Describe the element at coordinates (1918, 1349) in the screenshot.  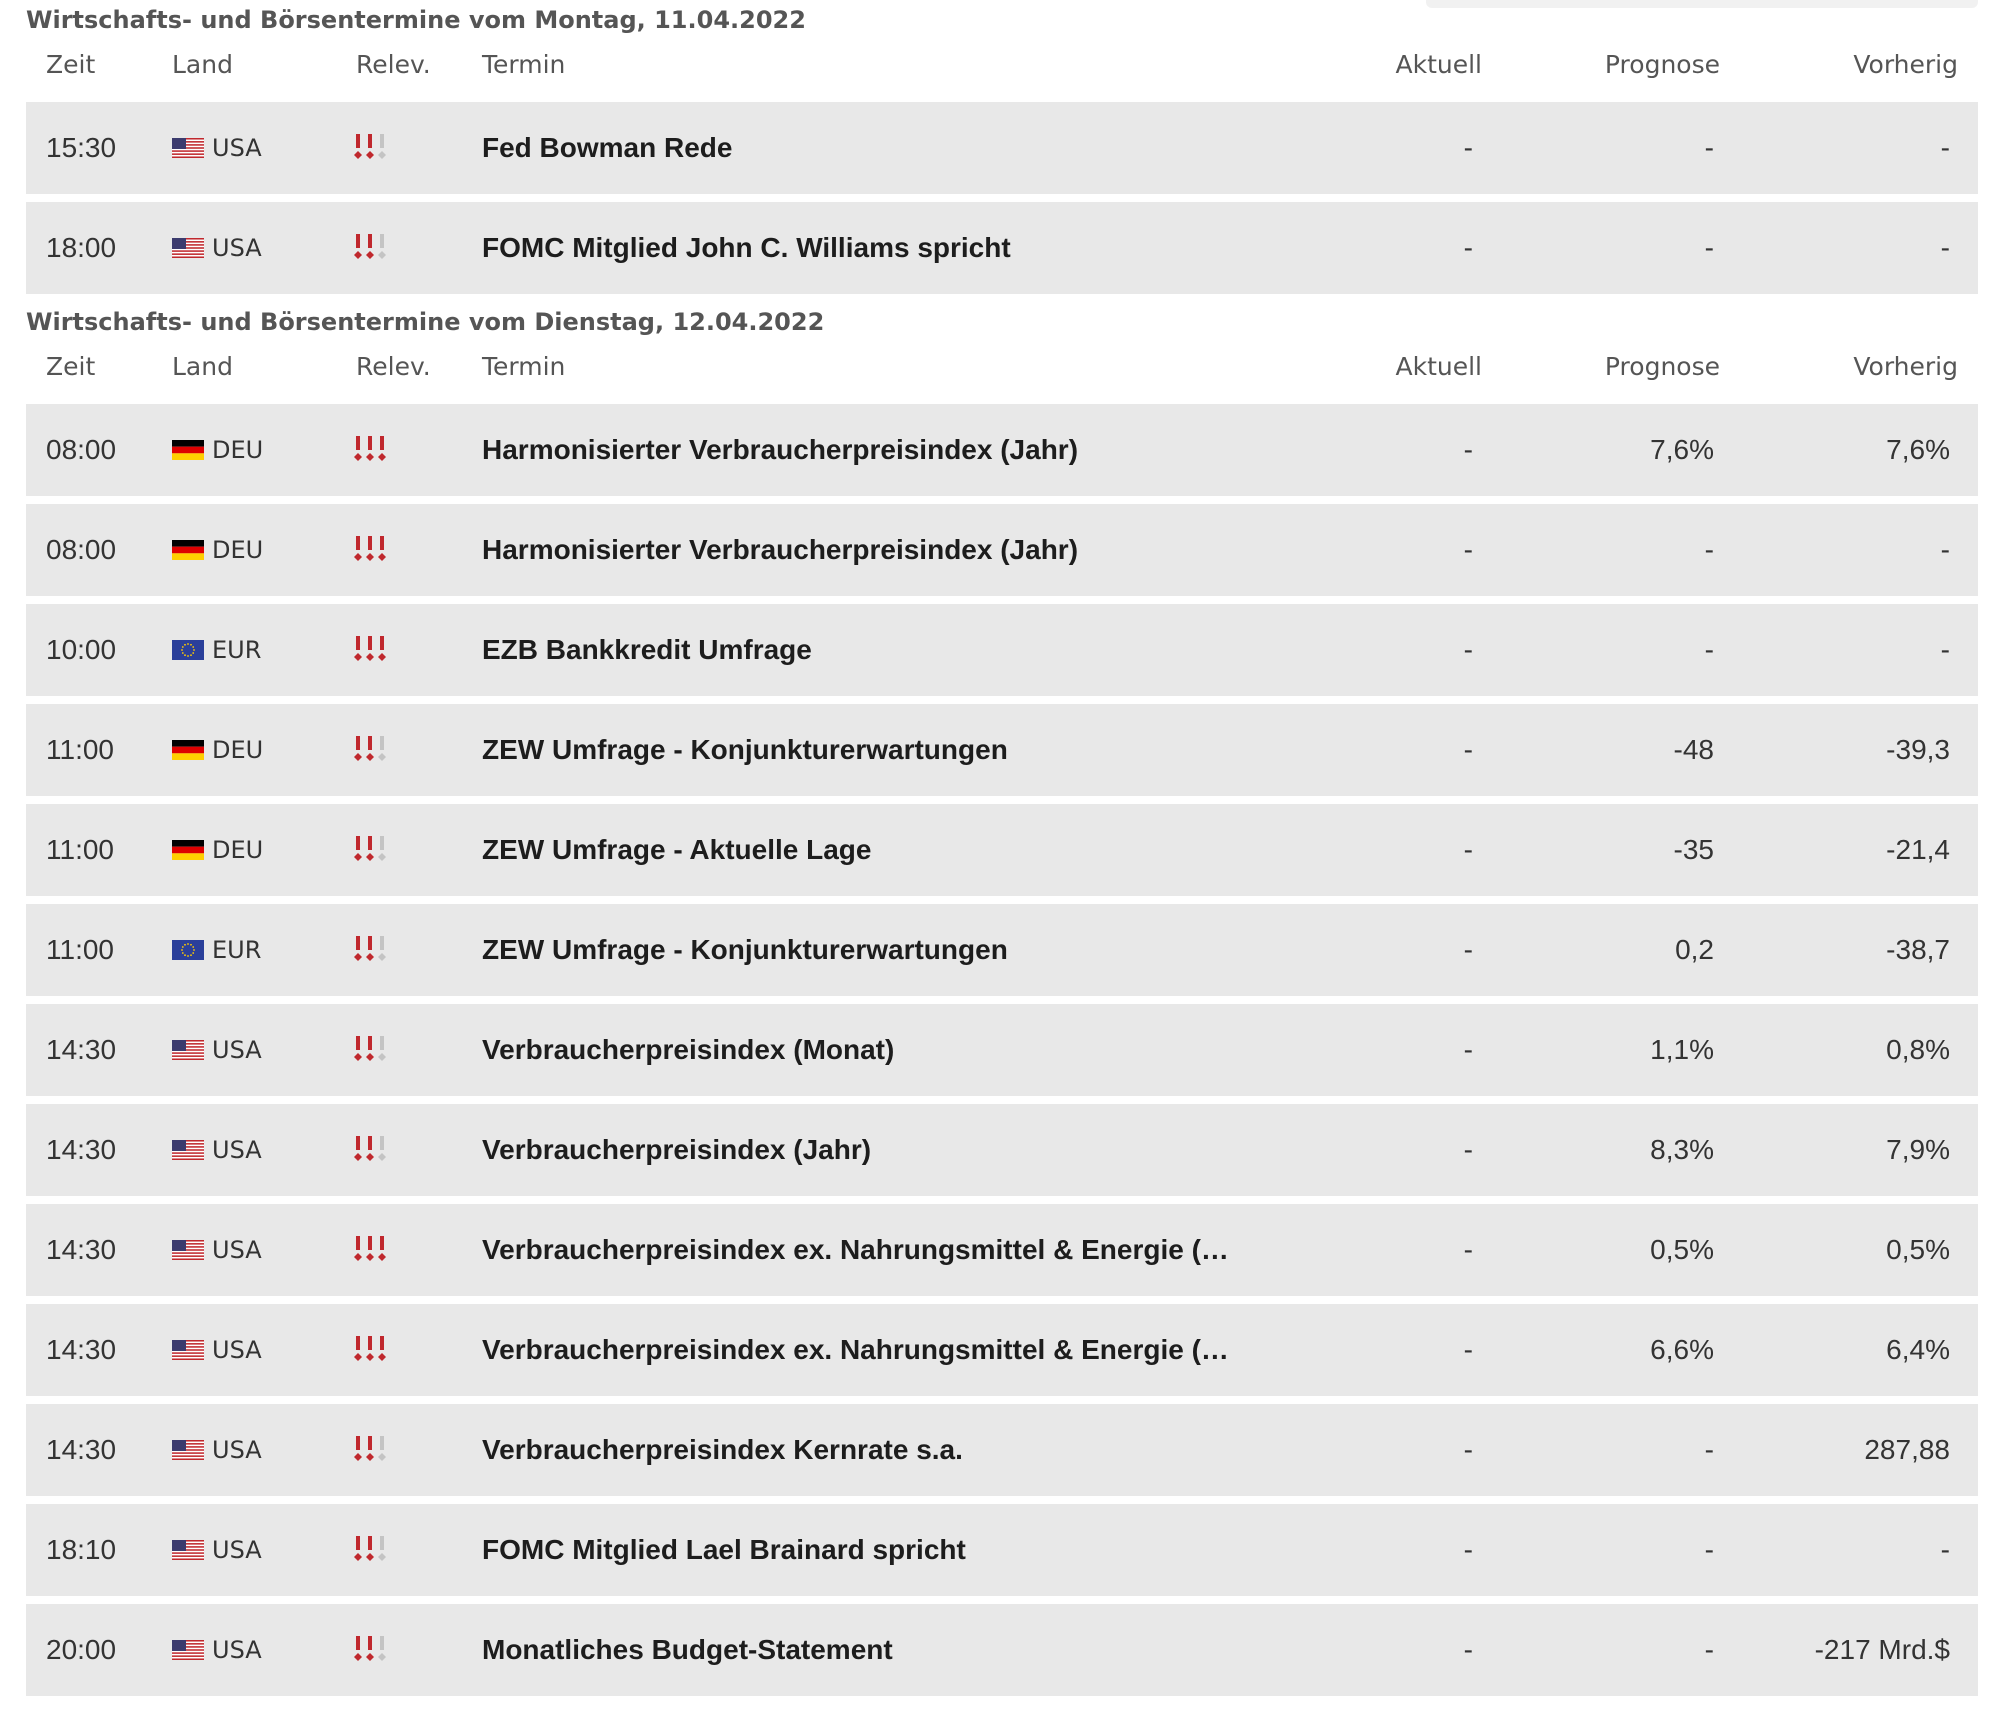
I see `event-previous: 6,4%` at that location.